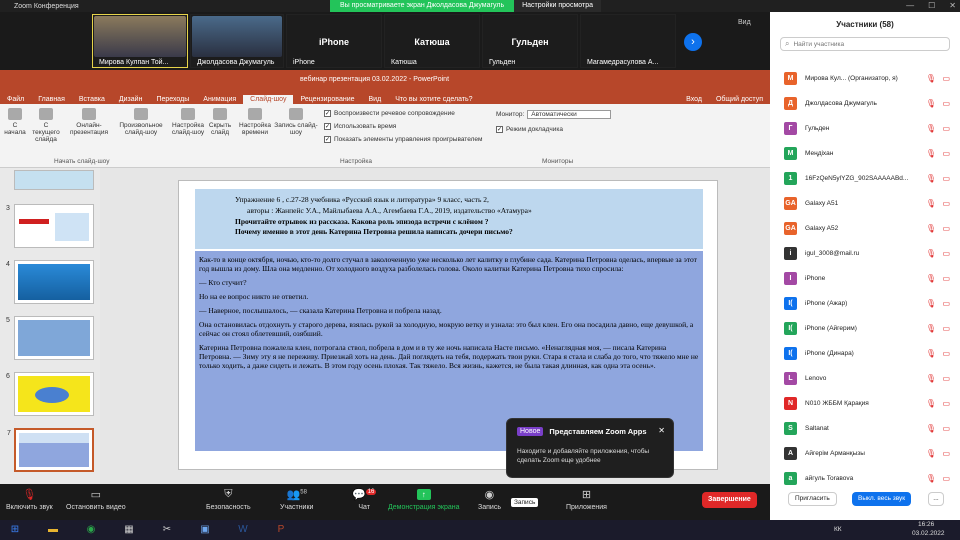 The image size is (960, 540). I want to click on tab-slideshow: Слайд-шоу, so click(268, 99).